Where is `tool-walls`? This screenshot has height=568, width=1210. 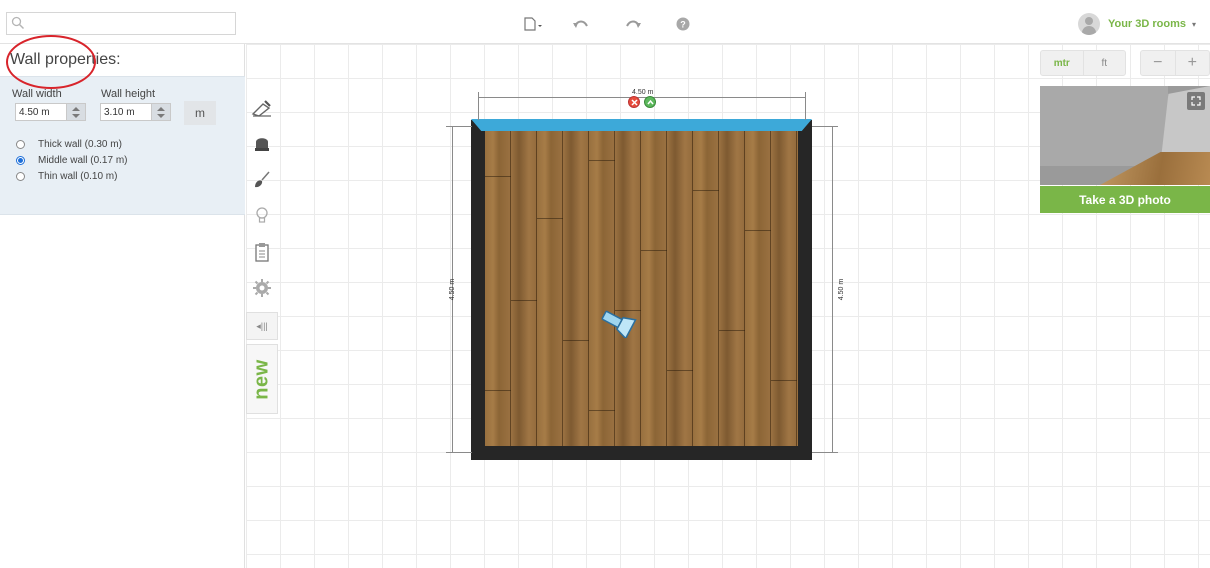
tool-walls is located at coordinates (262, 108).